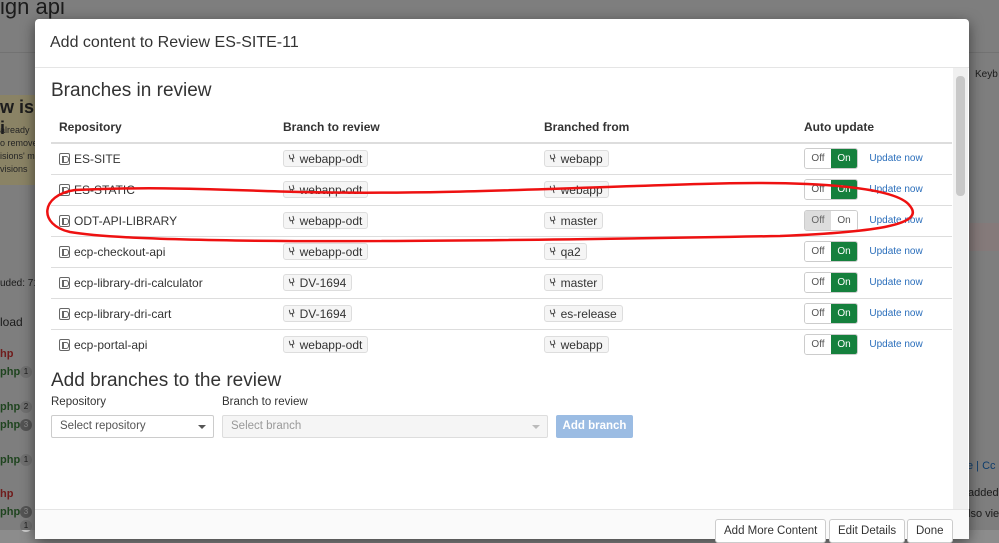  What do you see at coordinates (202, 427) in the screenshot?
I see `chevron-down-icon` at bounding box center [202, 427].